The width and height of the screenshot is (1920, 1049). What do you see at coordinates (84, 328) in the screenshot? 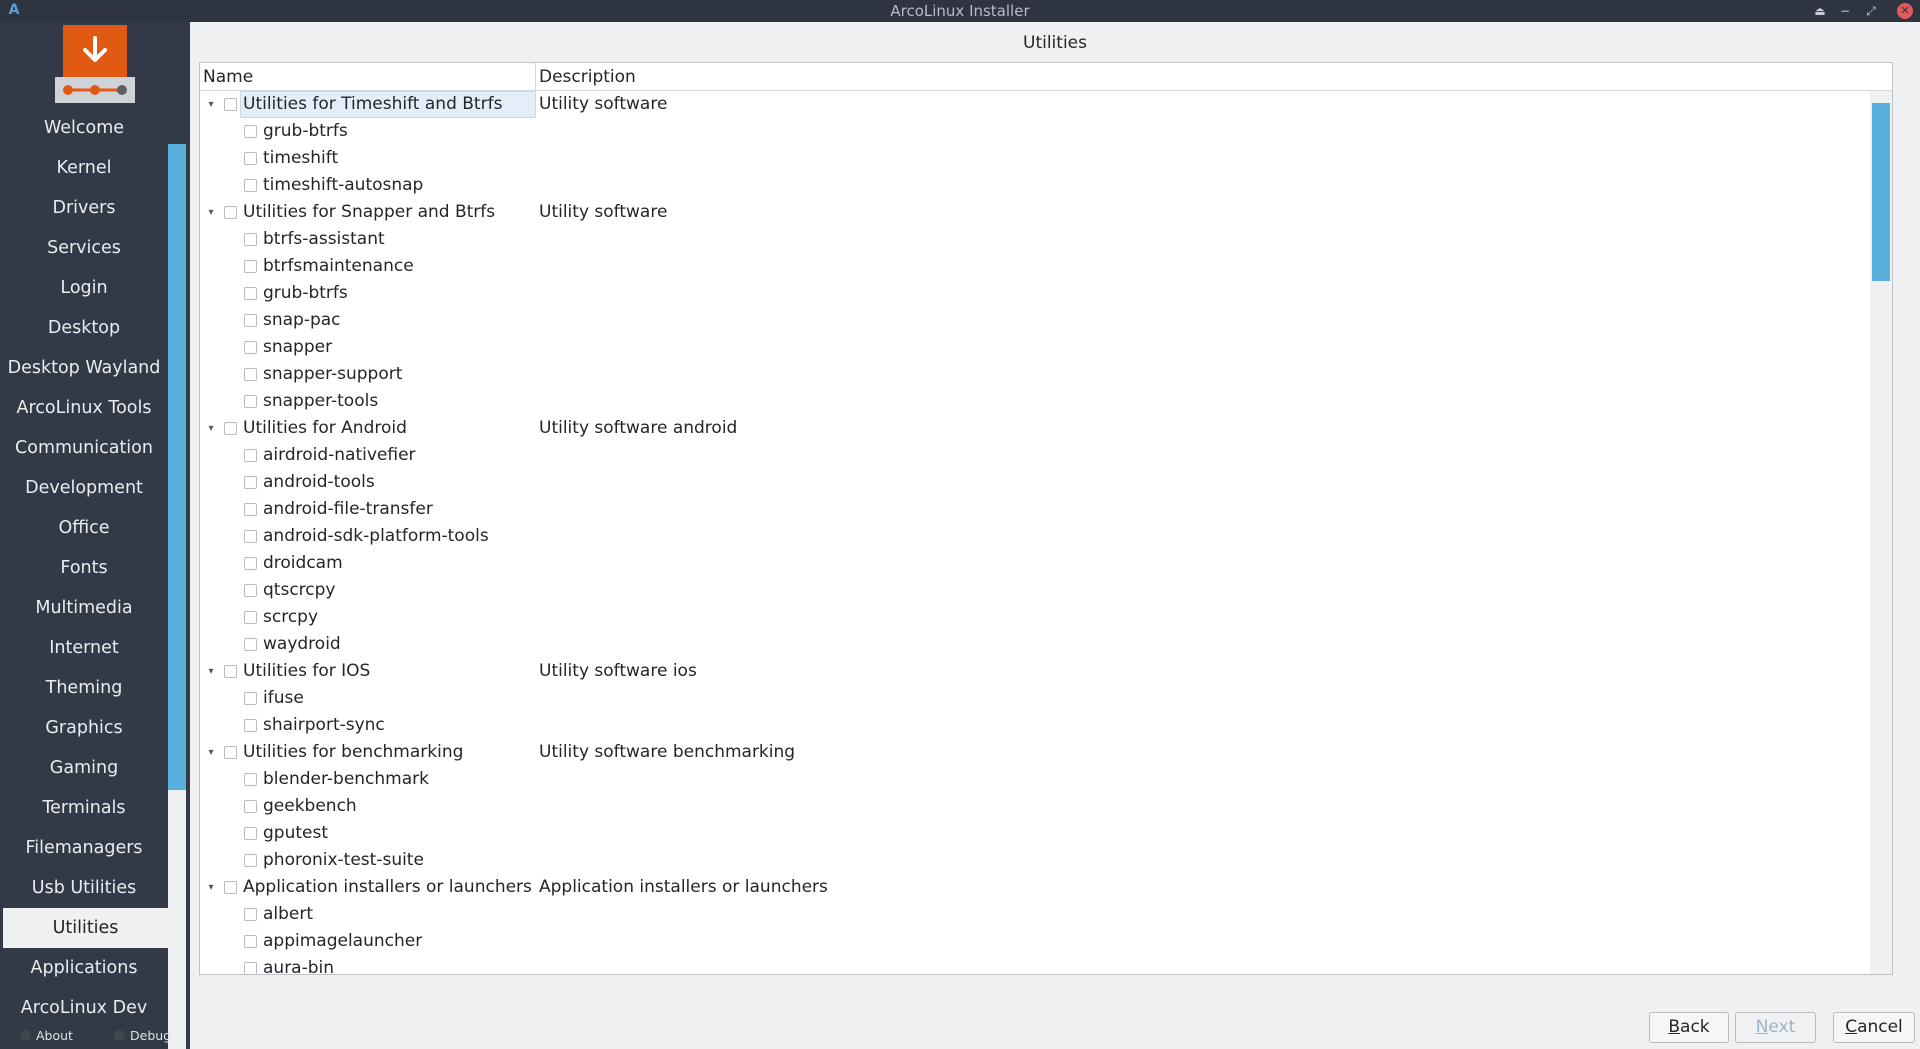
I see `sidebar-item-desktop: Desktop` at bounding box center [84, 328].